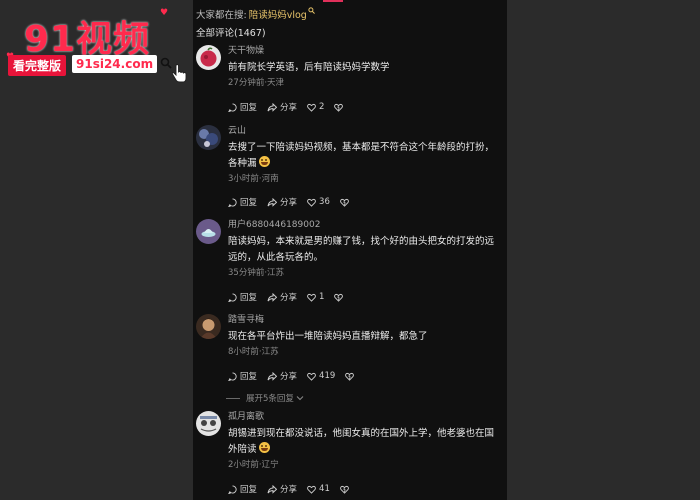  Describe the element at coordinates (363, 156) in the screenshot. I see `comment-text: 去搜了一下陪读妈妈视频，基本都是不符合这个年龄段的打扮，各种漏` at that location.